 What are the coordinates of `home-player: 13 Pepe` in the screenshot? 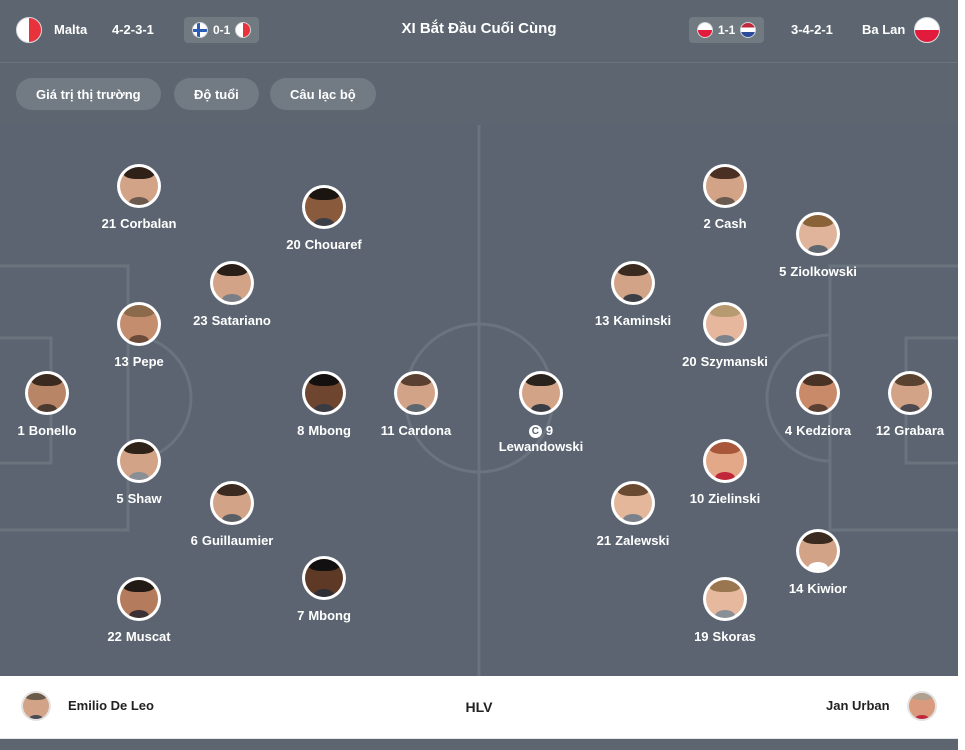 It's located at (139, 336).